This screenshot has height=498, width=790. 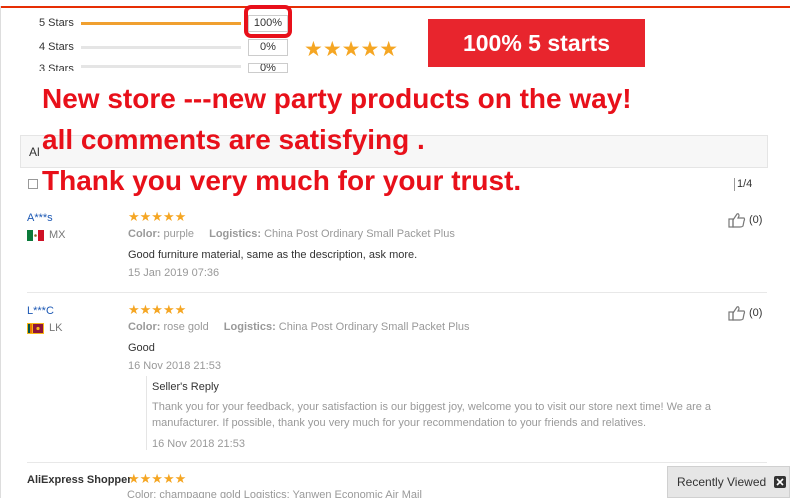 I want to click on rating-row-5: 5 Stars, so click(x=140, y=23).